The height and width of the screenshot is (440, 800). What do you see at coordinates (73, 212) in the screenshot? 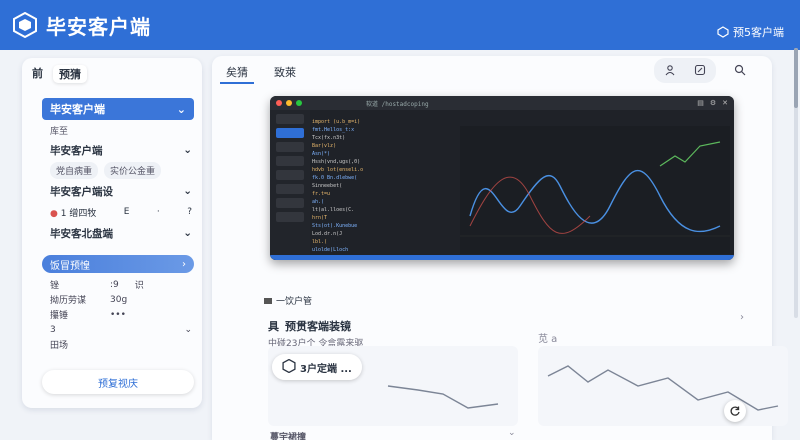
I see `toolbar-item: ● 1 缯四牧` at bounding box center [73, 212].